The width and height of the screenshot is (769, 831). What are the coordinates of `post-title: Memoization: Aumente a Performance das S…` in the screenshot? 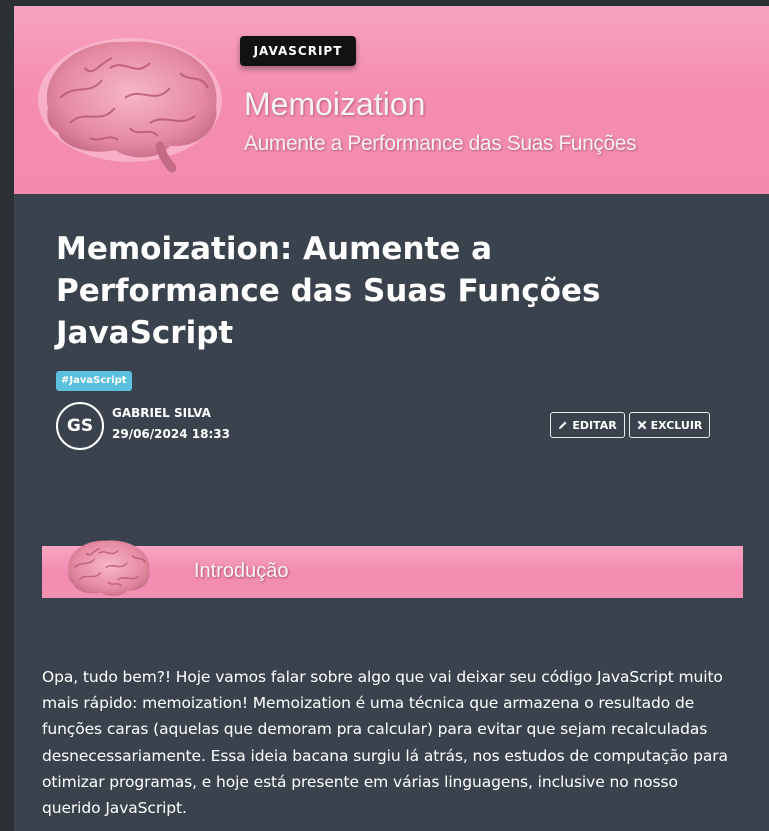 It's located at (328, 291).